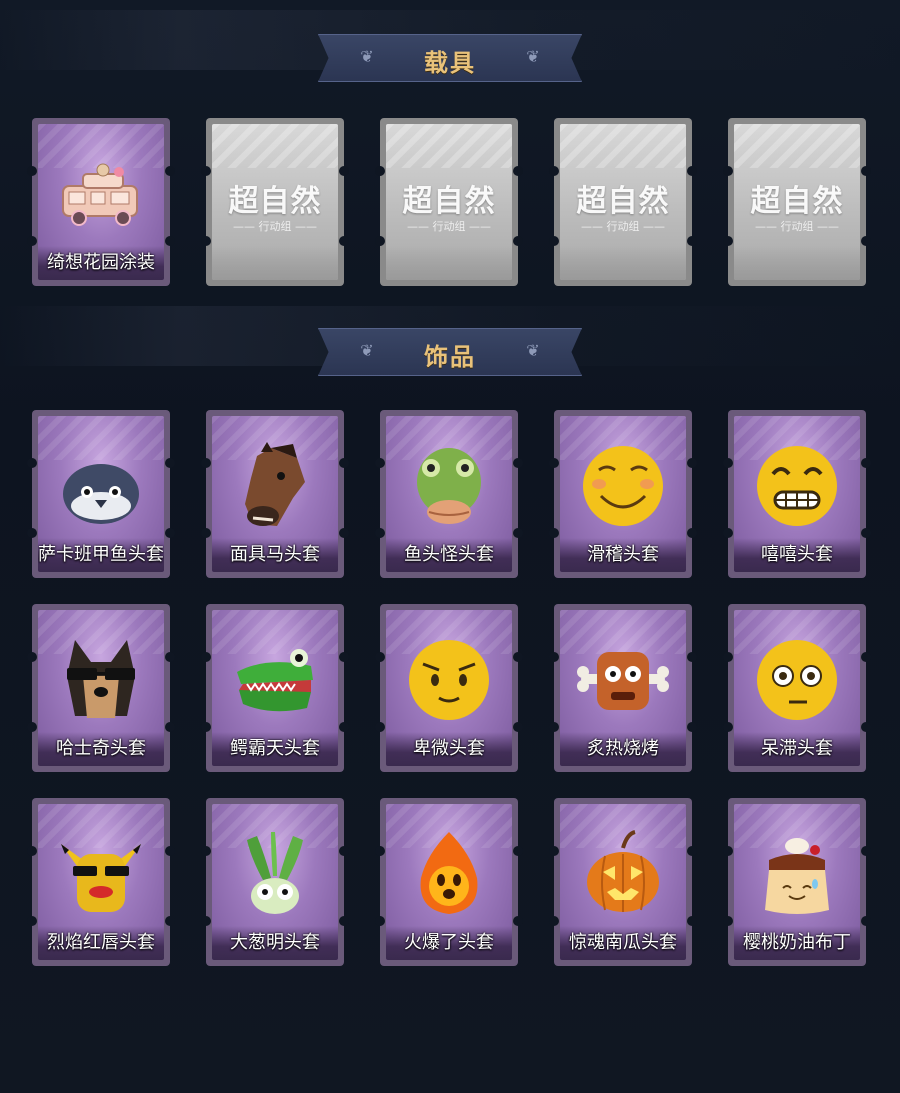 The image size is (900, 1093). I want to click on red-lips-head-icon, so click(101, 874).